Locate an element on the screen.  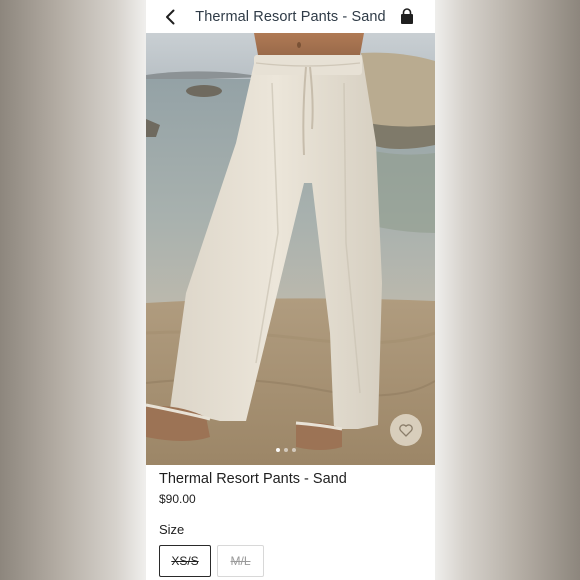
heart-icon is located at coordinates (406, 430).